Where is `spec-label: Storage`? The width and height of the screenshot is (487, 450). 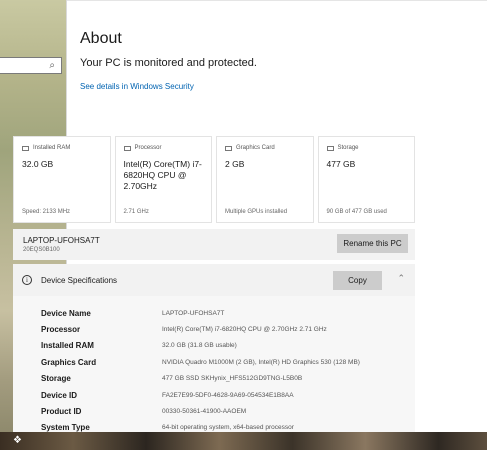
spec-label: Storage is located at coordinates (56, 378).